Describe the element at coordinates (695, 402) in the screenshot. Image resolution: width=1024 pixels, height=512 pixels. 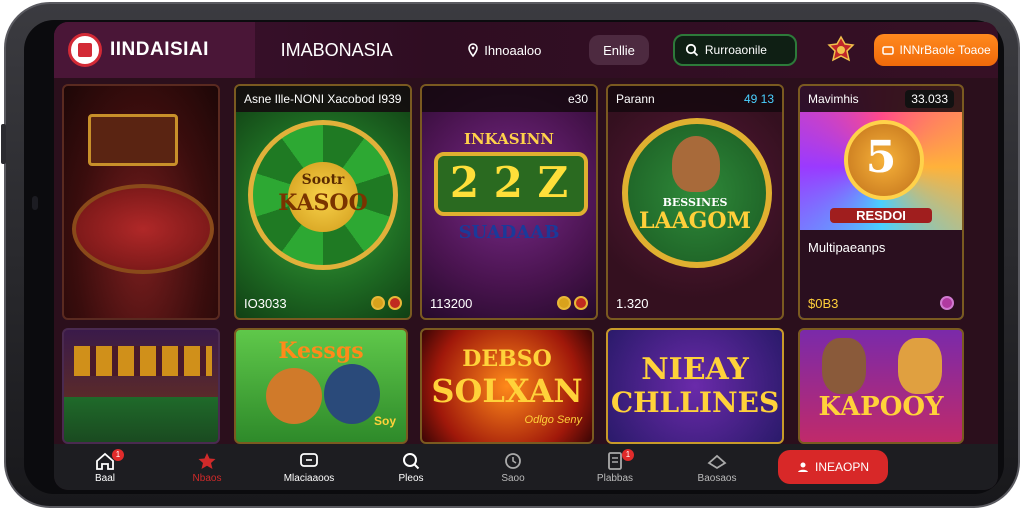
I see `art-subtitle: CHLLINES` at that location.